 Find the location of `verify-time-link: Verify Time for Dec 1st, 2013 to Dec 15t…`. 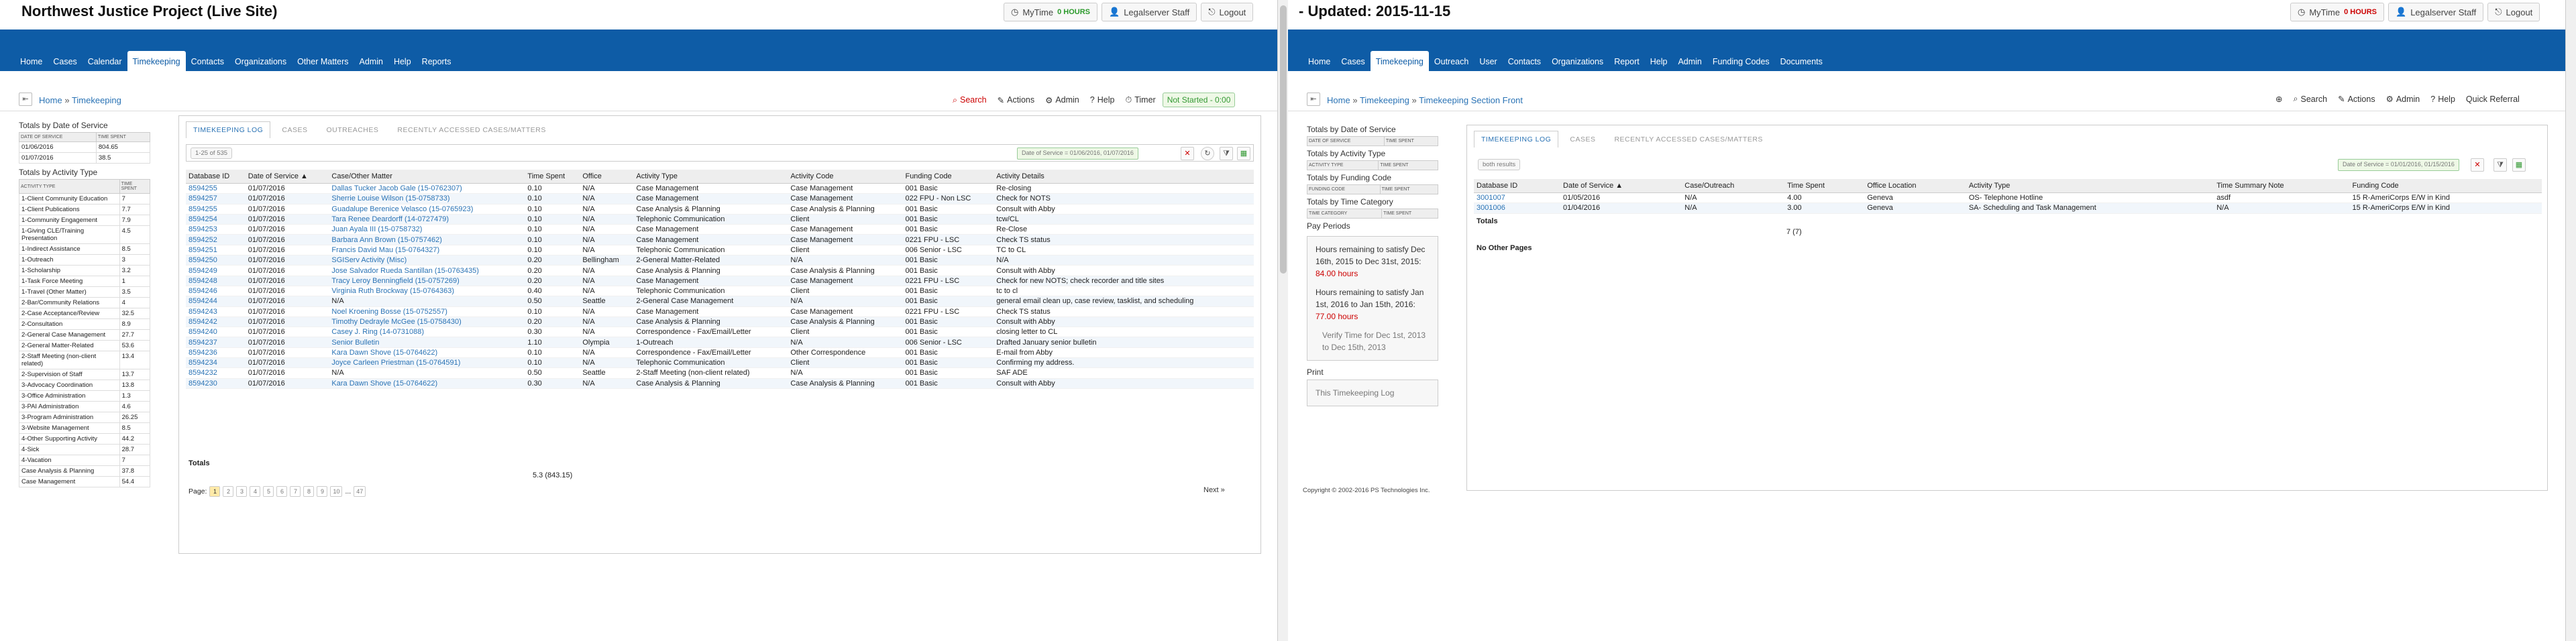

verify-time-link: Verify Time for Dec 1st, 2013 to Dec 15t… is located at coordinates (1373, 341).